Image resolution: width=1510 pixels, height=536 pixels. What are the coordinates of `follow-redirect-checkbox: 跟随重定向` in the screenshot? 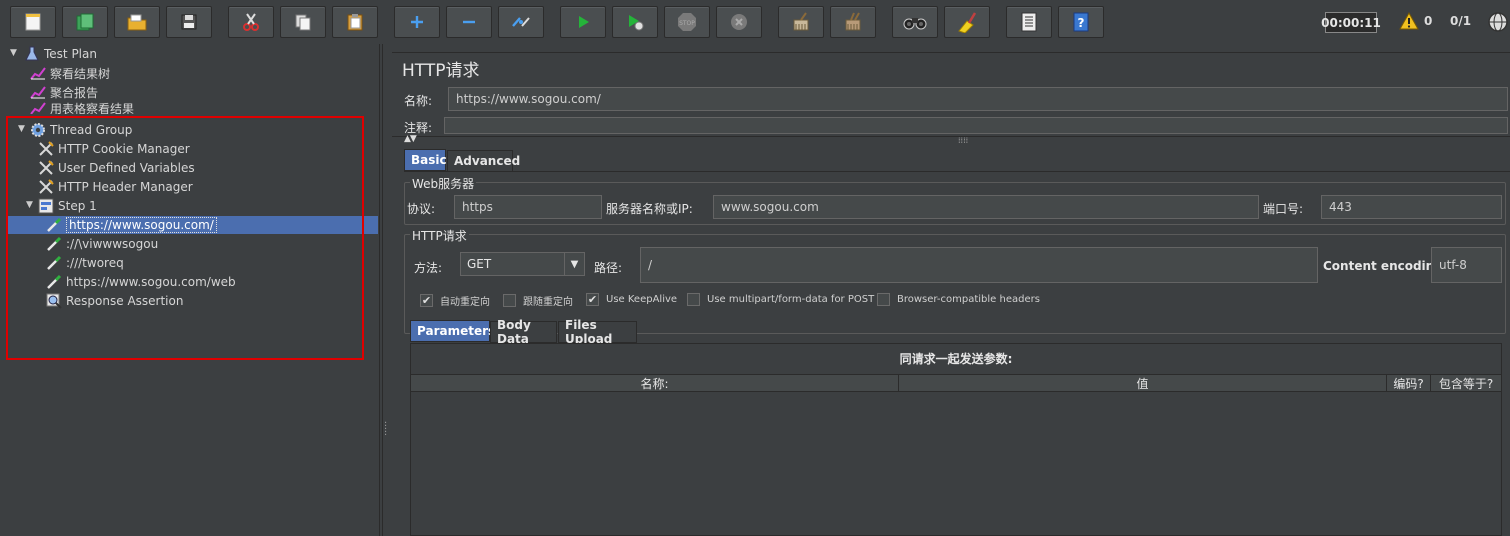 It's located at (538, 300).